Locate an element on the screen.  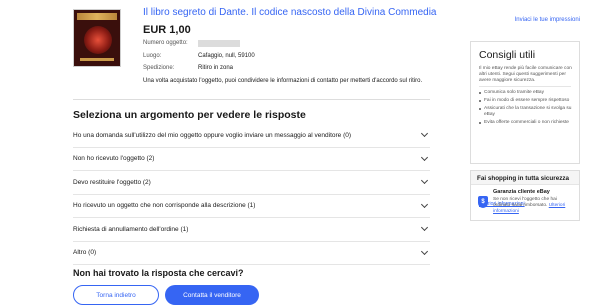
tip-item: Fai in modo di essere sempre rispettoso is located at coordinates (527, 101).